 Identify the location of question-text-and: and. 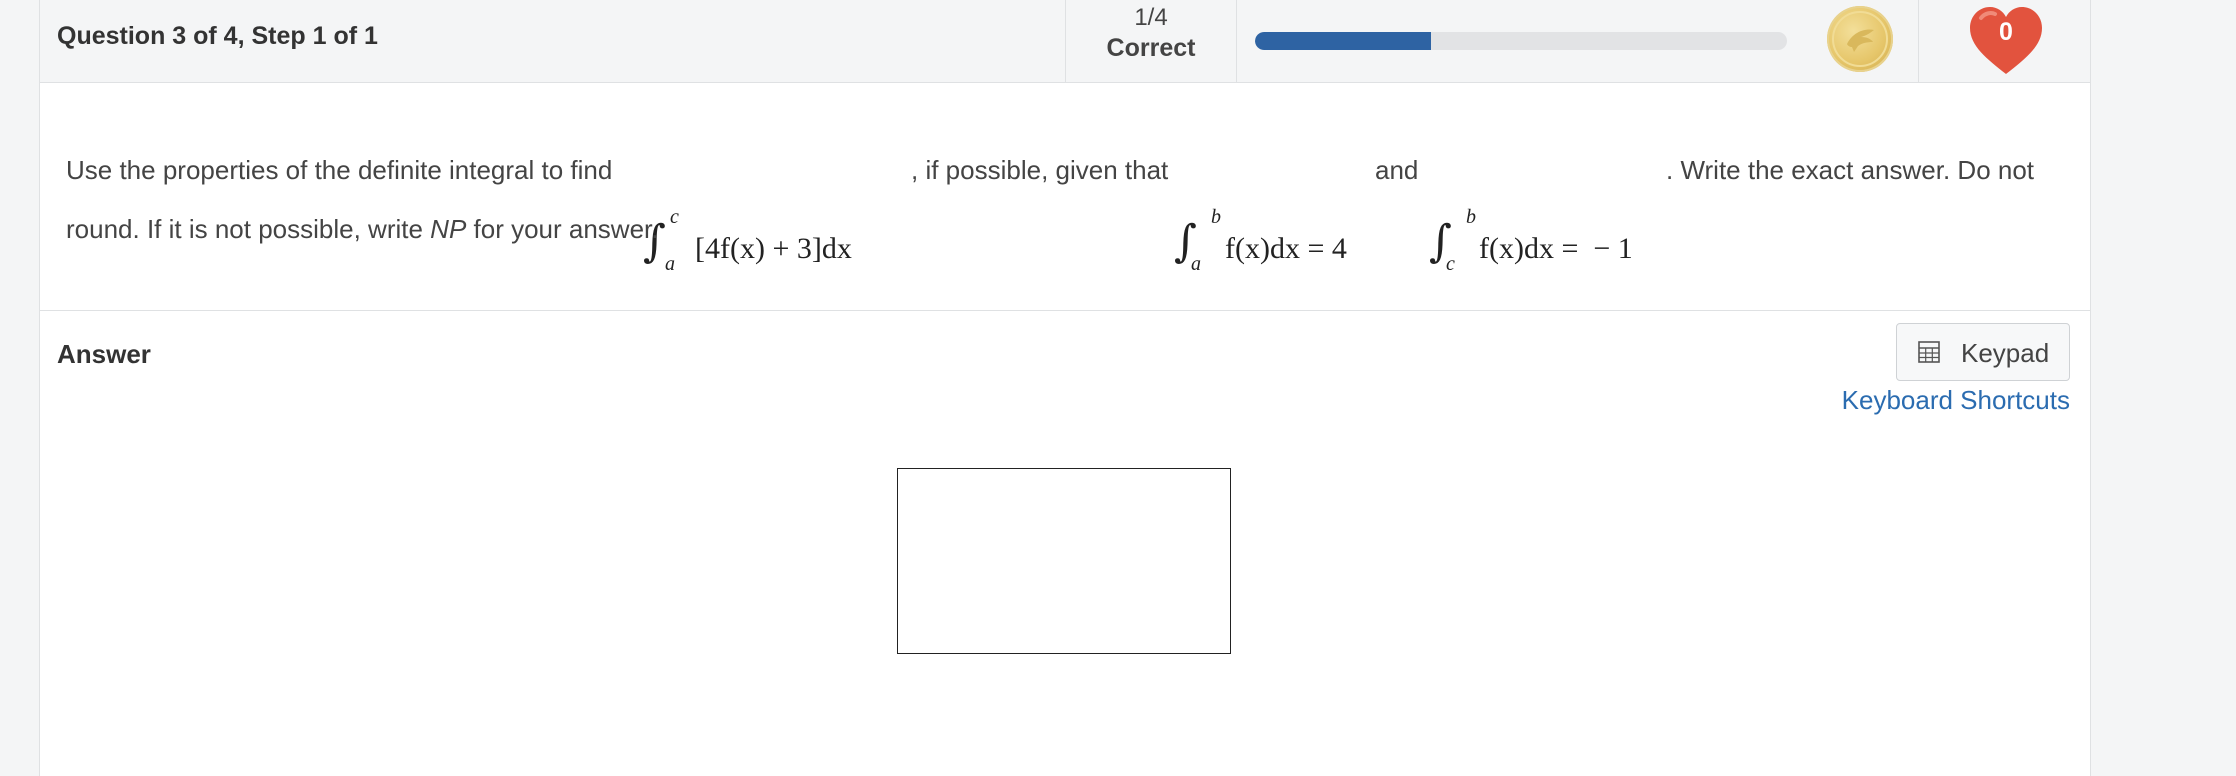
(1397, 170).